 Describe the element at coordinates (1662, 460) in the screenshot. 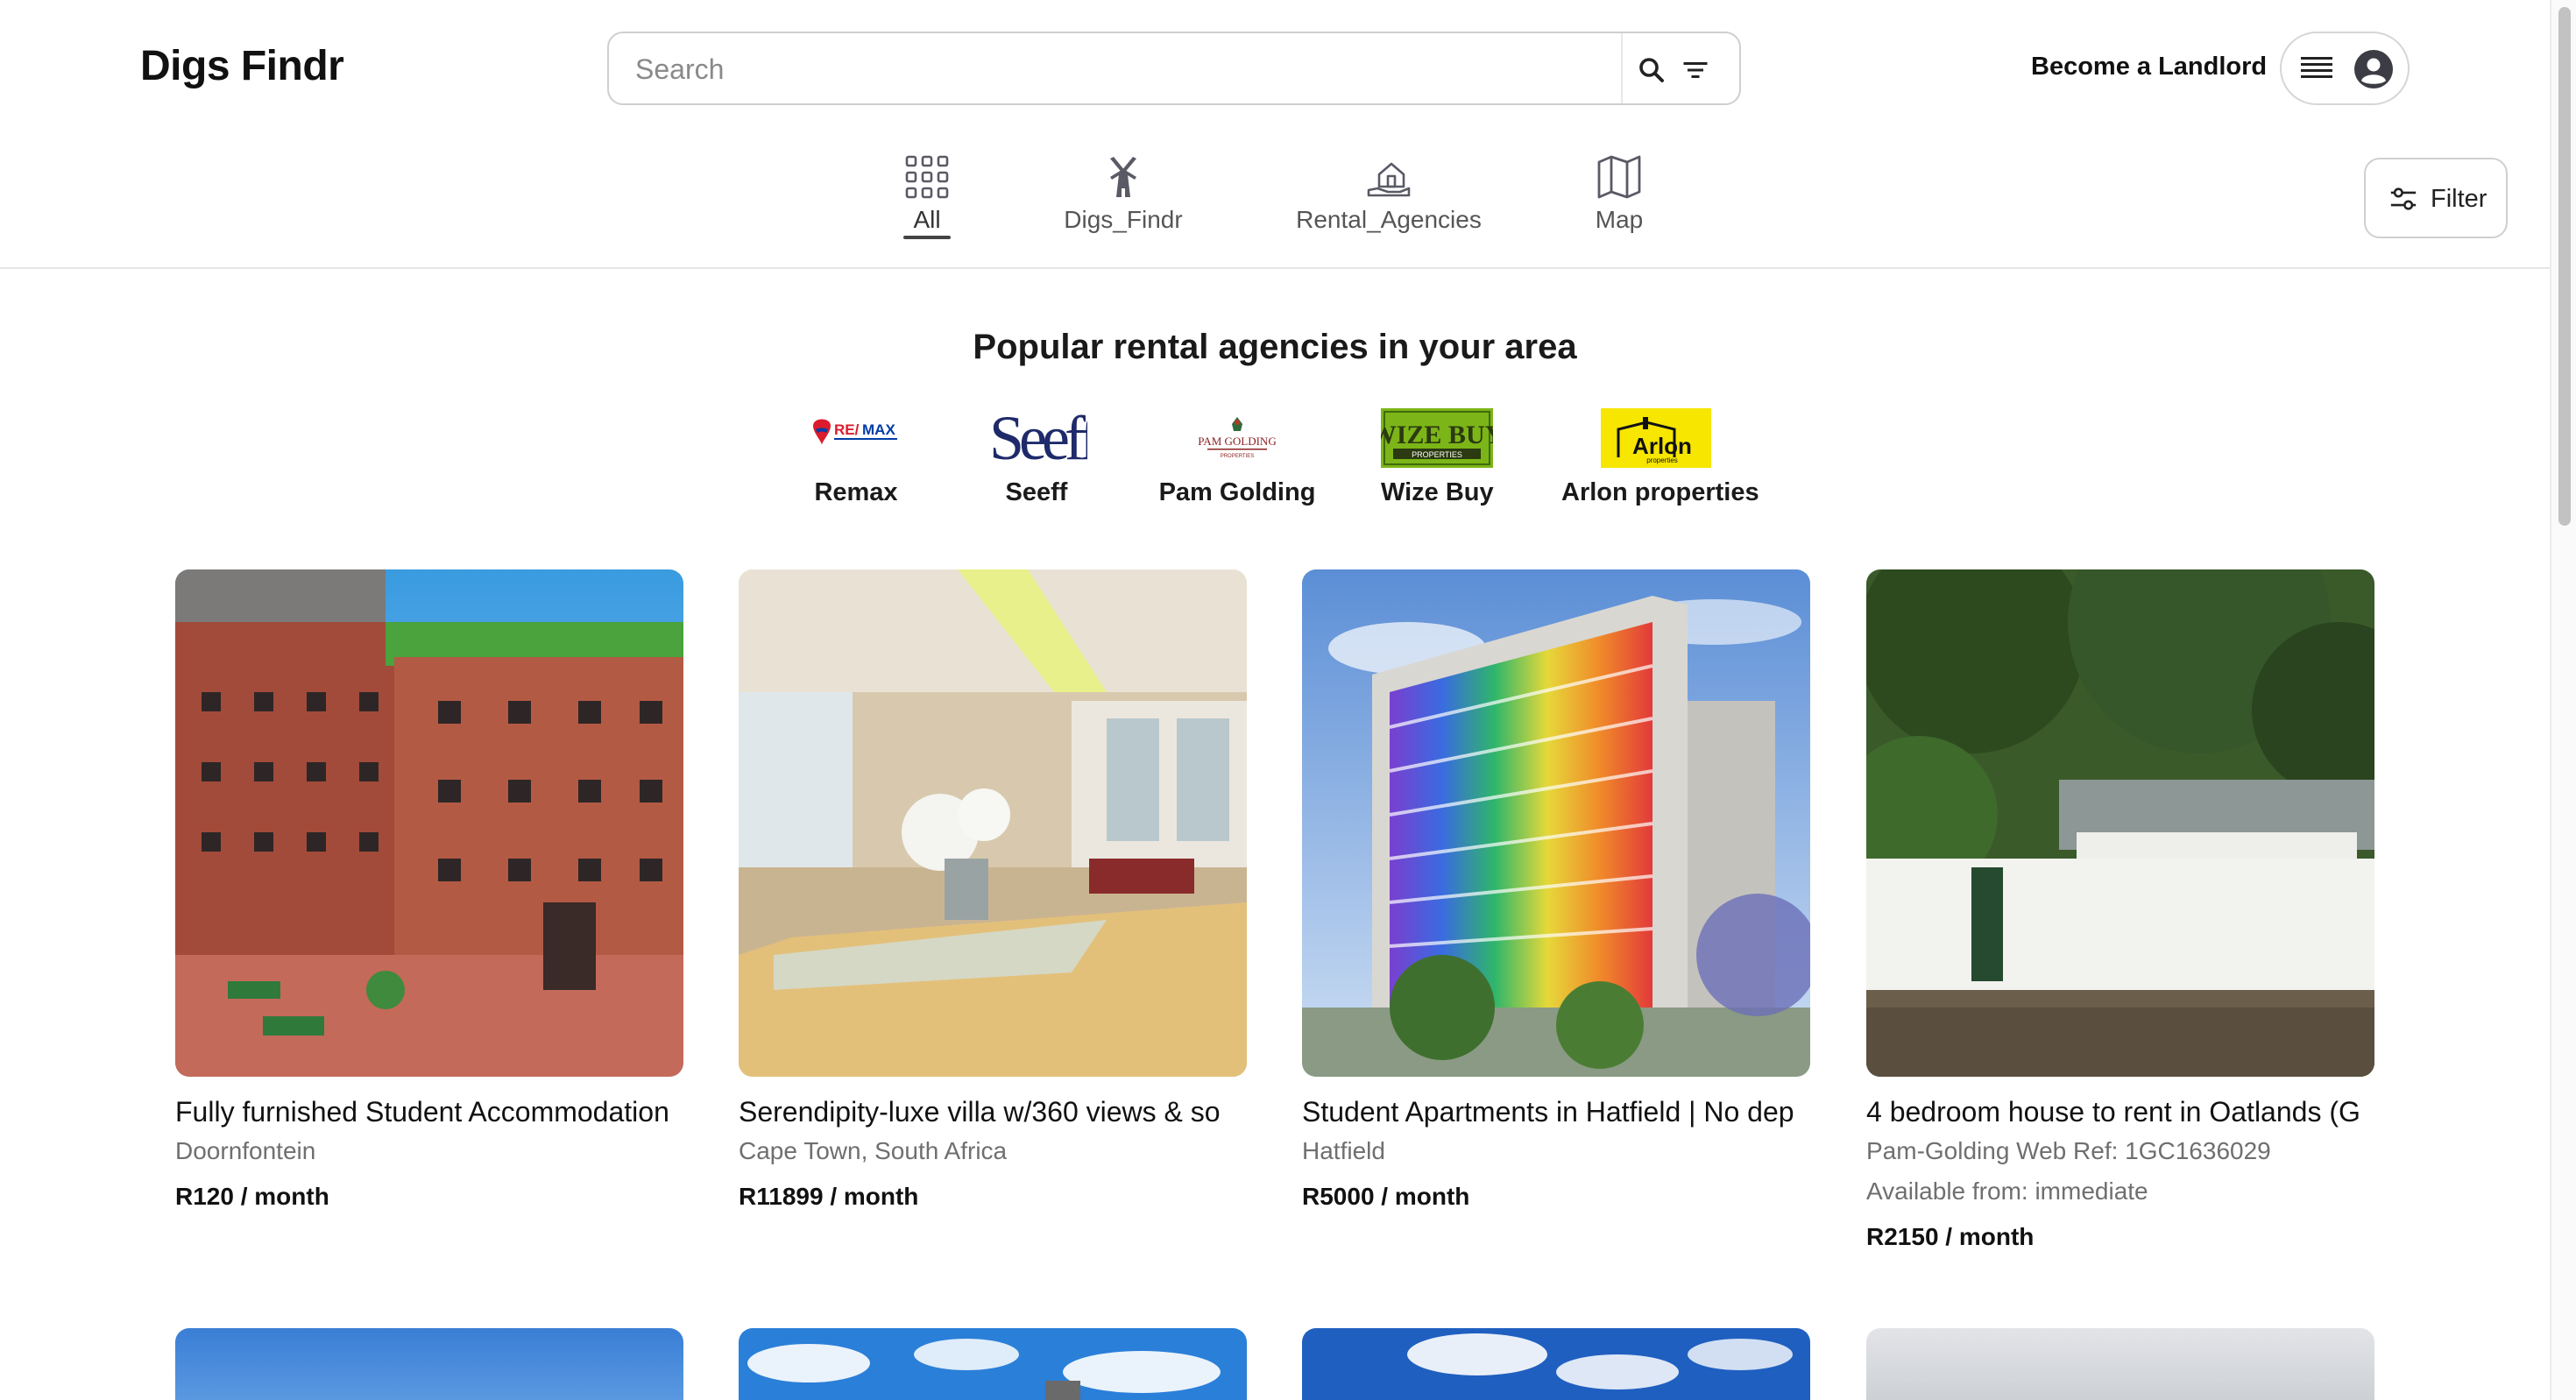

I see `svg-text: properties` at that location.